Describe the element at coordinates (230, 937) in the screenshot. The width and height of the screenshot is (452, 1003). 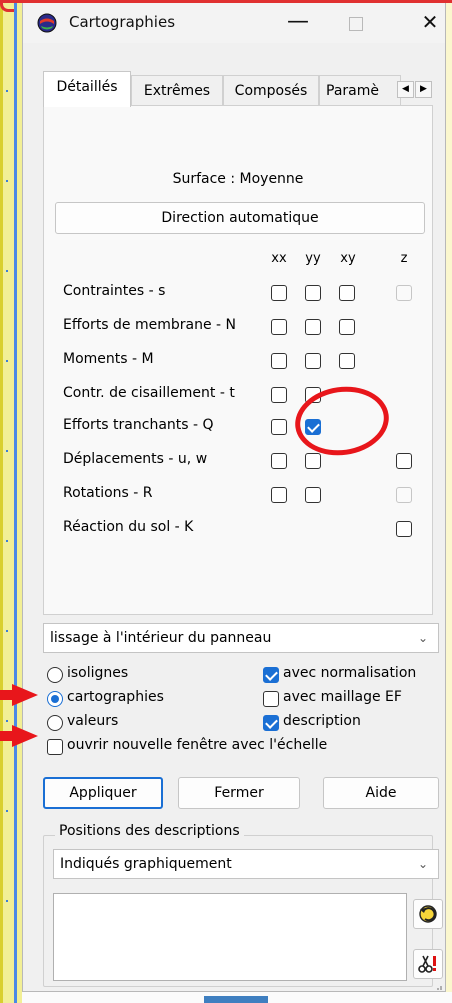
I see `description-textarea` at that location.